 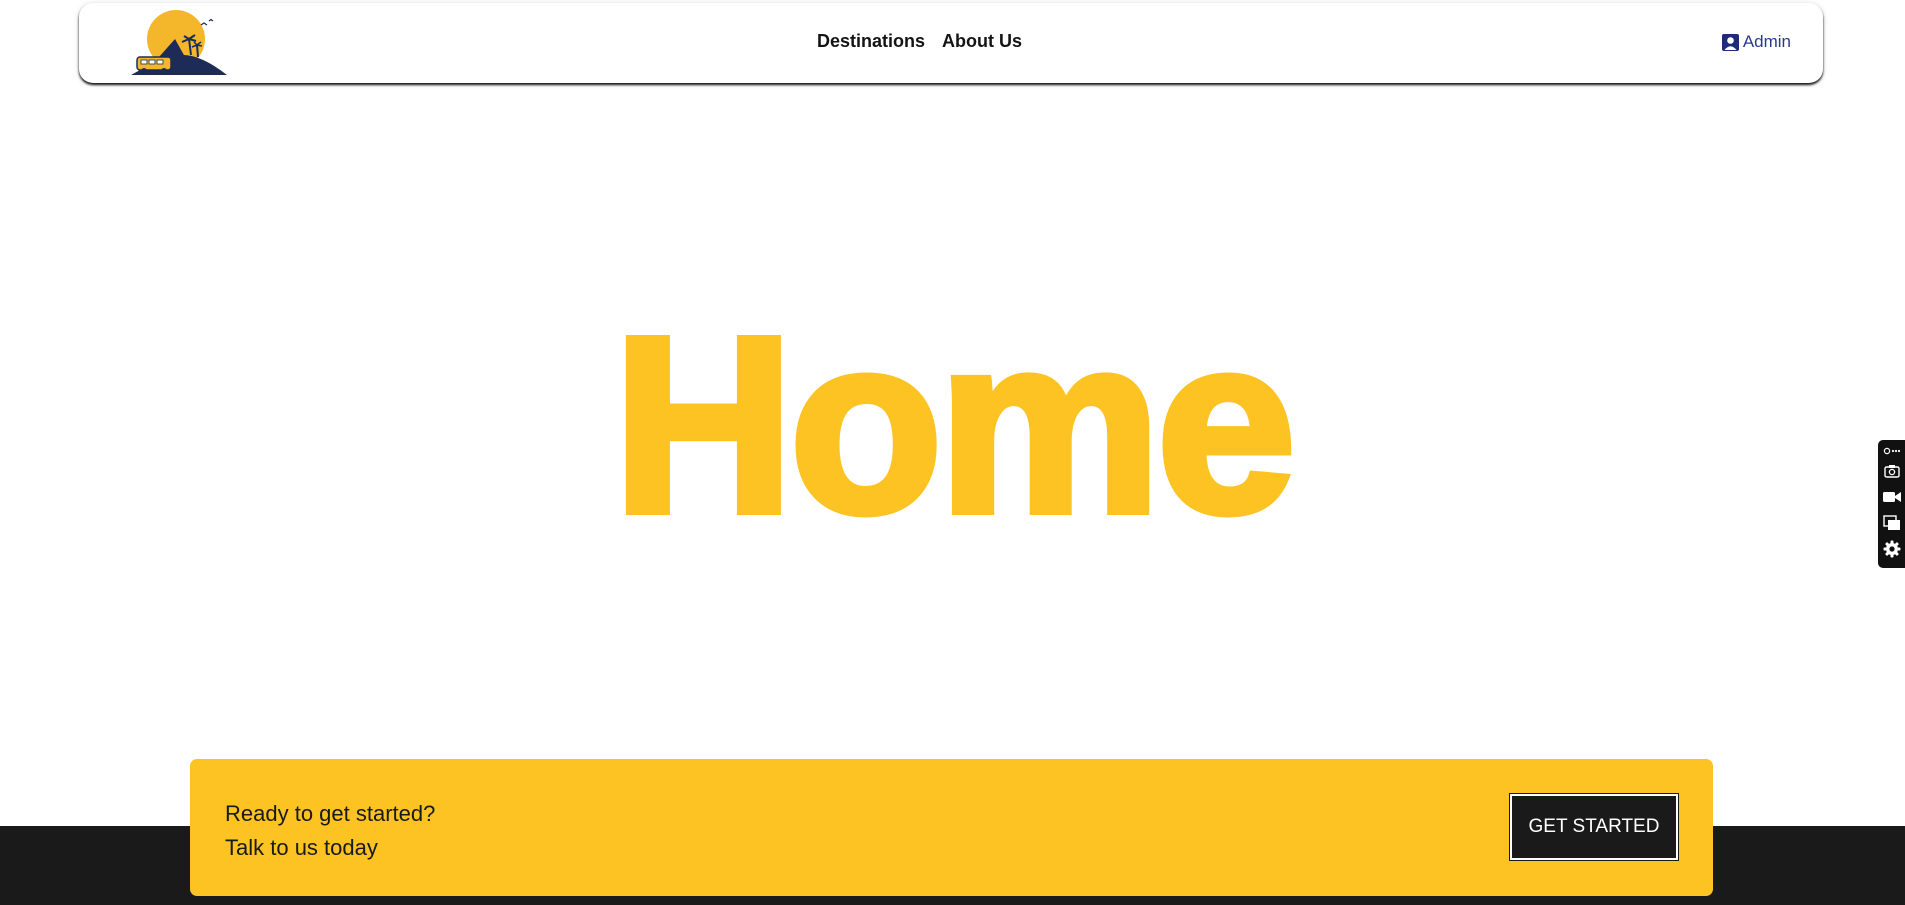 I want to click on main-nav: Destinations About Us, so click(x=919, y=41).